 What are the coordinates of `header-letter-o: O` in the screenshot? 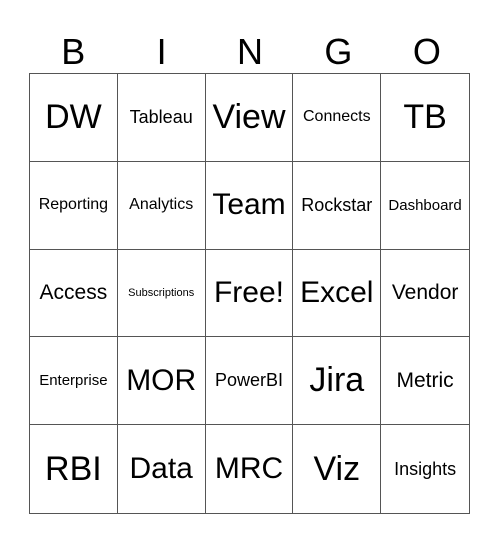 It's located at (426, 51).